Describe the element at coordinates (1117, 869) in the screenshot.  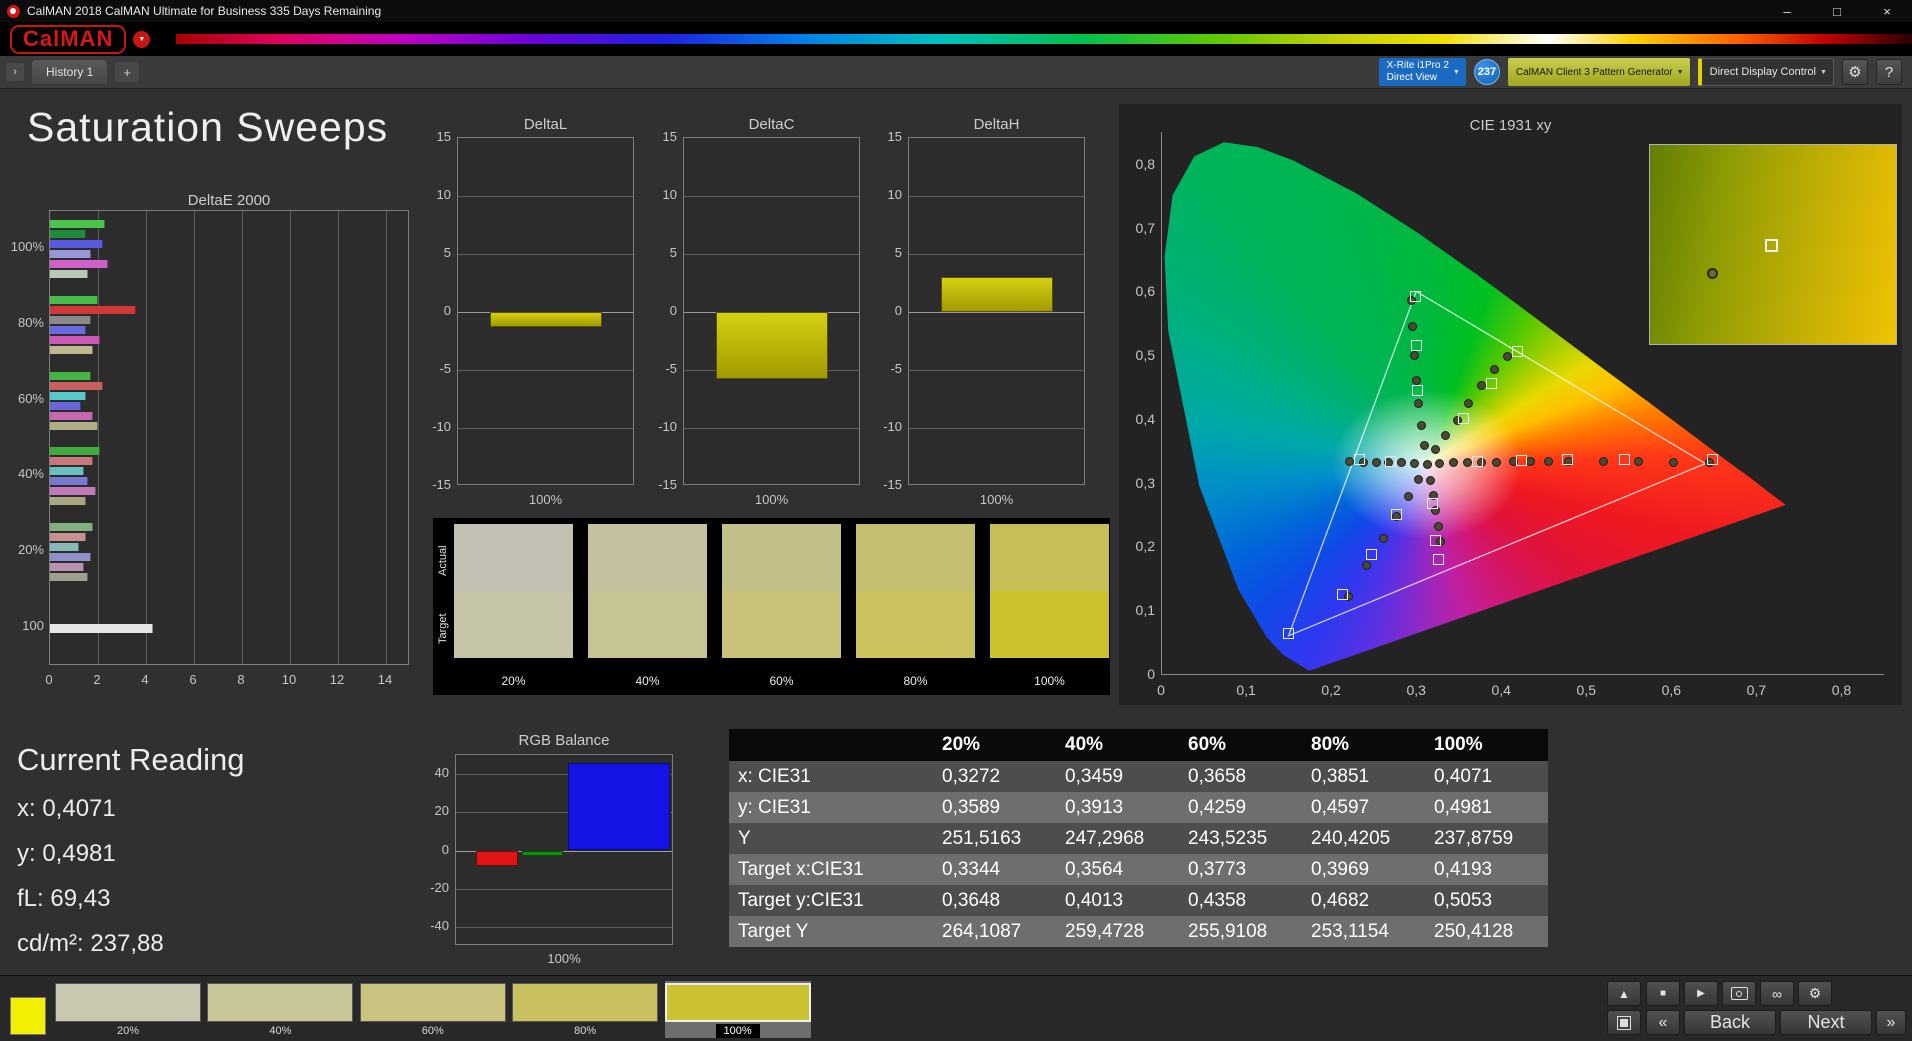
I see `table-cell: 0,3564` at that location.